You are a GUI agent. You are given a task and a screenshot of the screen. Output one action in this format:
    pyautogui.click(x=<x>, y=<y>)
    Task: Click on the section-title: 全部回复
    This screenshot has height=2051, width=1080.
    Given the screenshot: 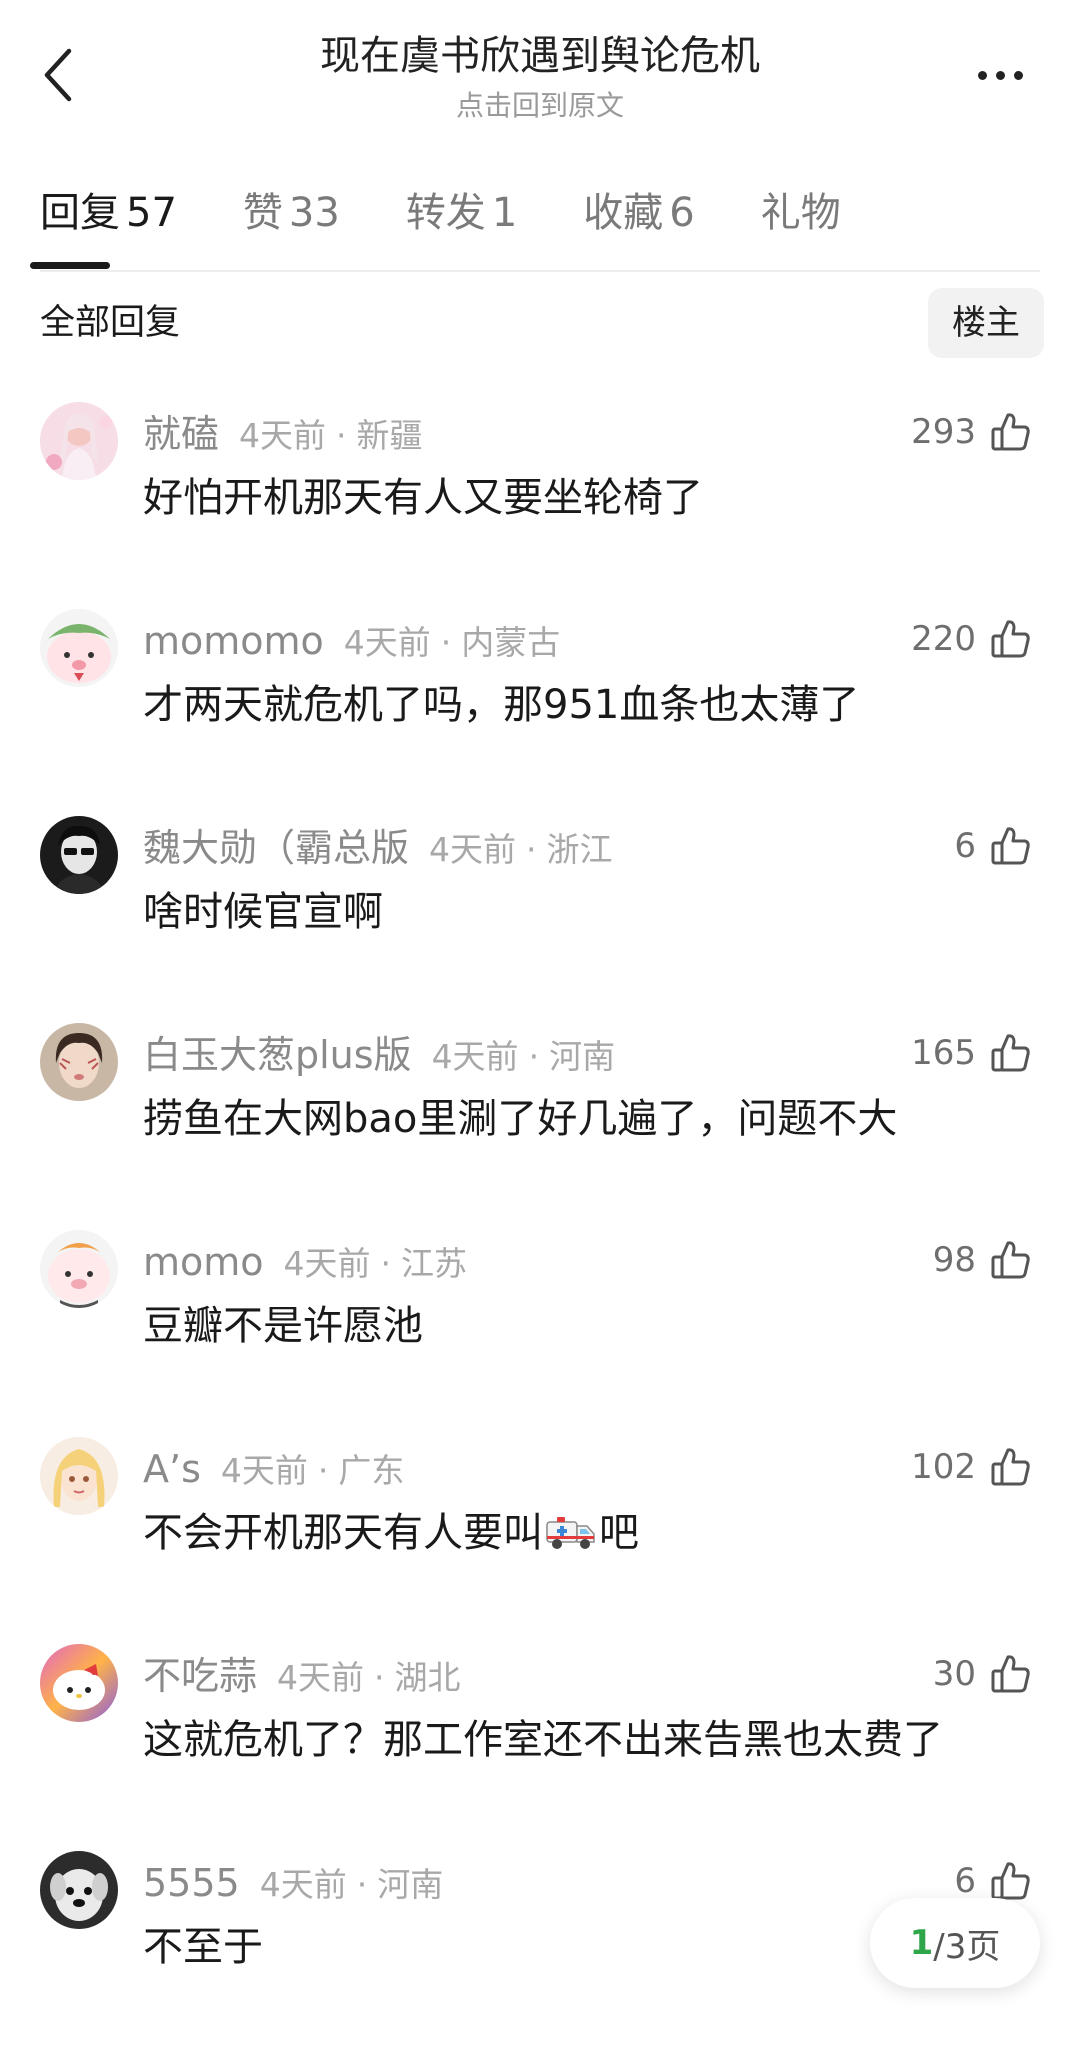 What is the action you would take?
    pyautogui.click(x=110, y=323)
    